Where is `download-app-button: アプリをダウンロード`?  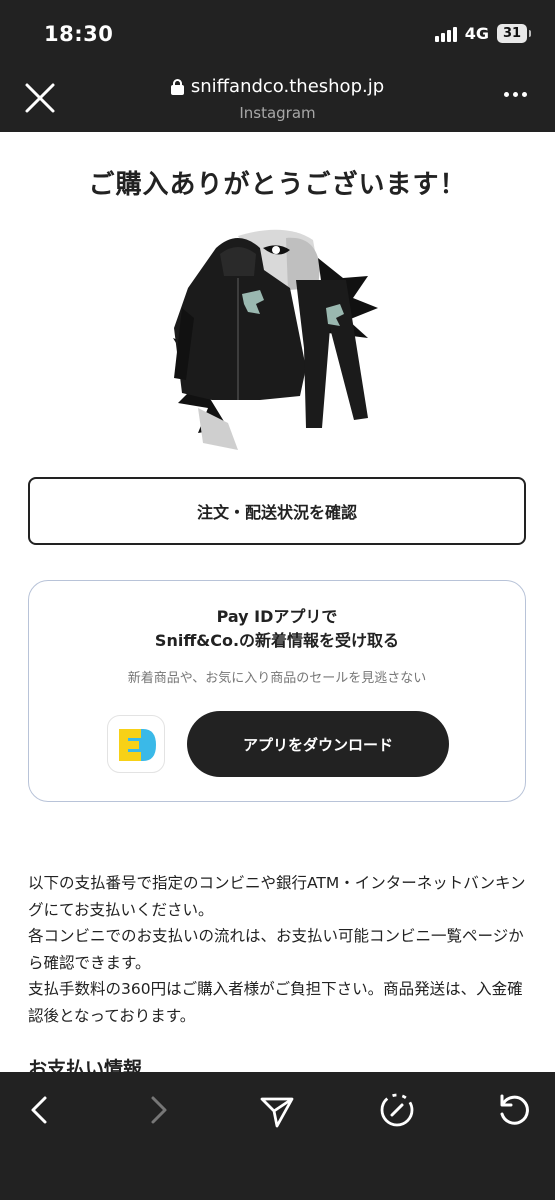 download-app-button: アプリをダウンロード is located at coordinates (318, 744).